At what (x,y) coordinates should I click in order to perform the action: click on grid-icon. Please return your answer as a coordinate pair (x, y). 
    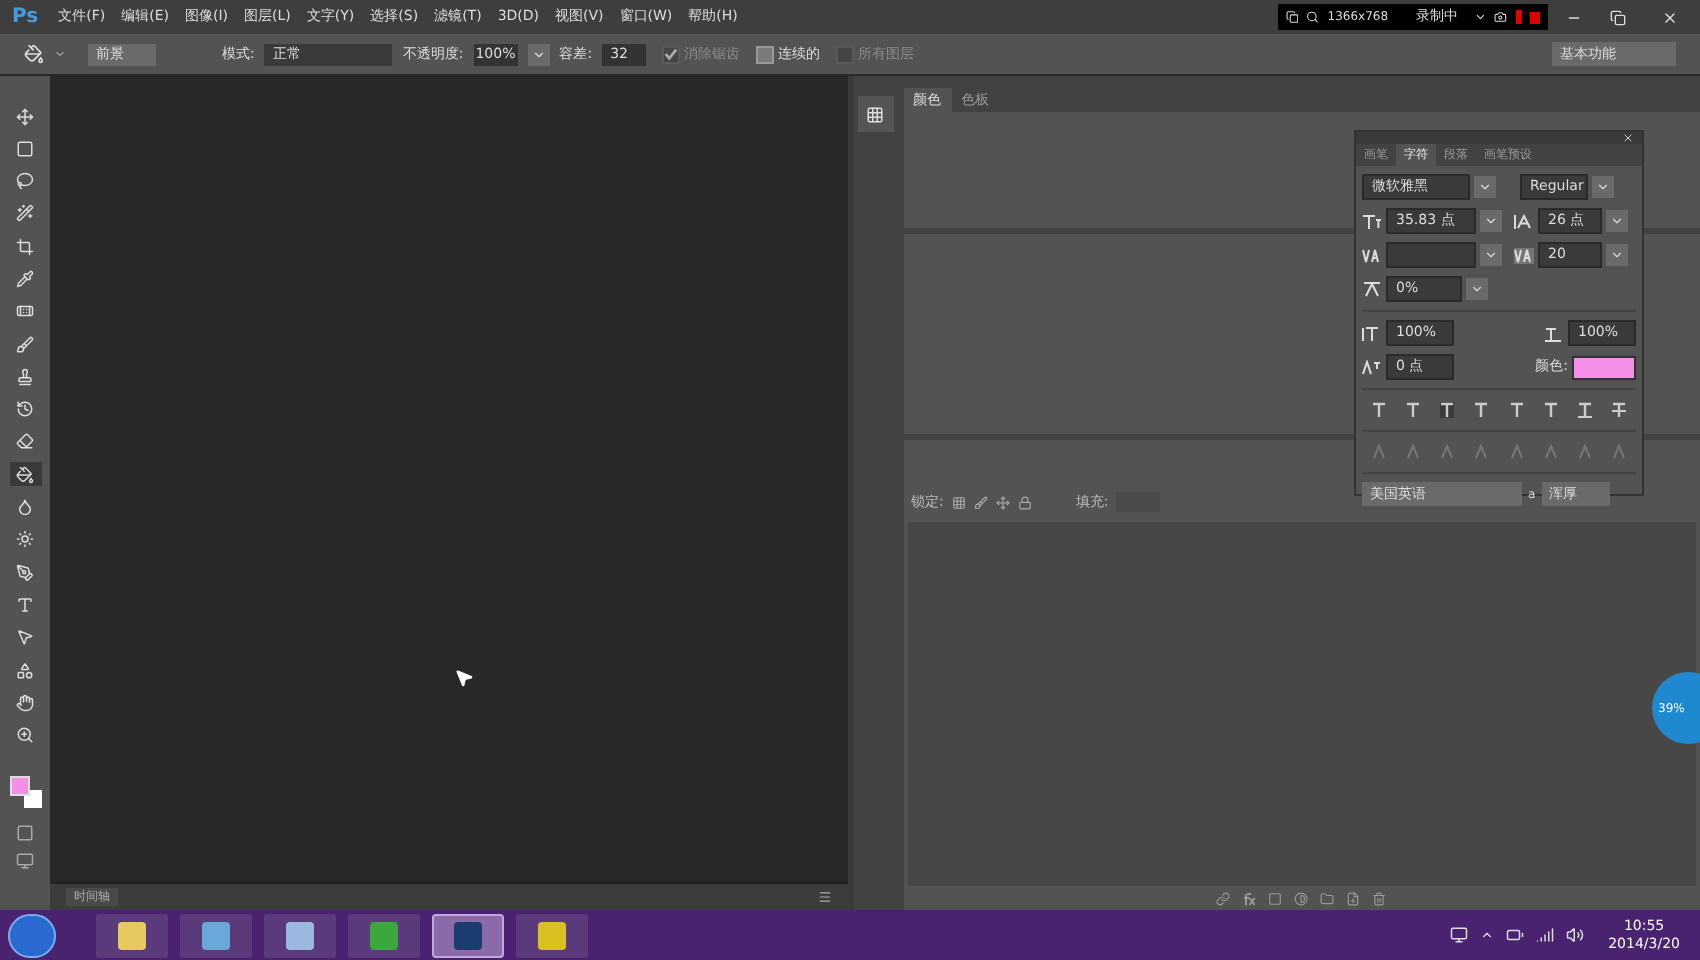
    Looking at the image, I should click on (875, 114).